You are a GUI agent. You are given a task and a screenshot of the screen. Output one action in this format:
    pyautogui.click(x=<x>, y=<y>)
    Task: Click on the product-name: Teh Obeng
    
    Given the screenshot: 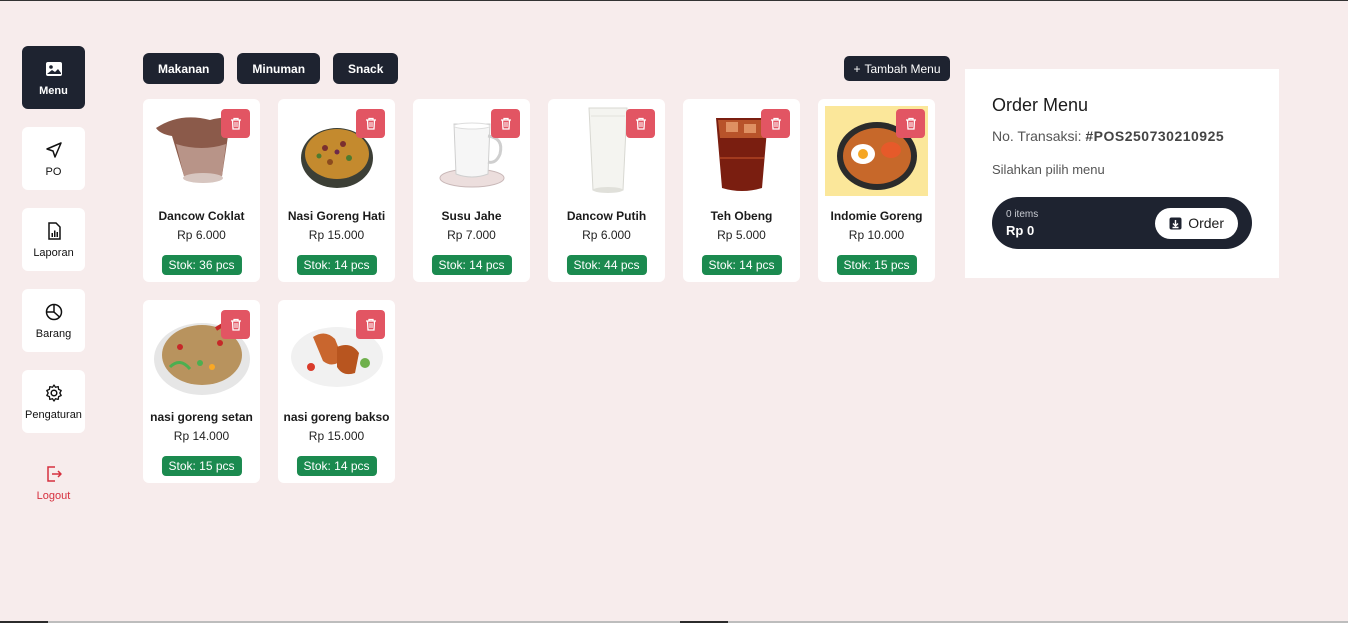 What is the action you would take?
    pyautogui.click(x=741, y=216)
    